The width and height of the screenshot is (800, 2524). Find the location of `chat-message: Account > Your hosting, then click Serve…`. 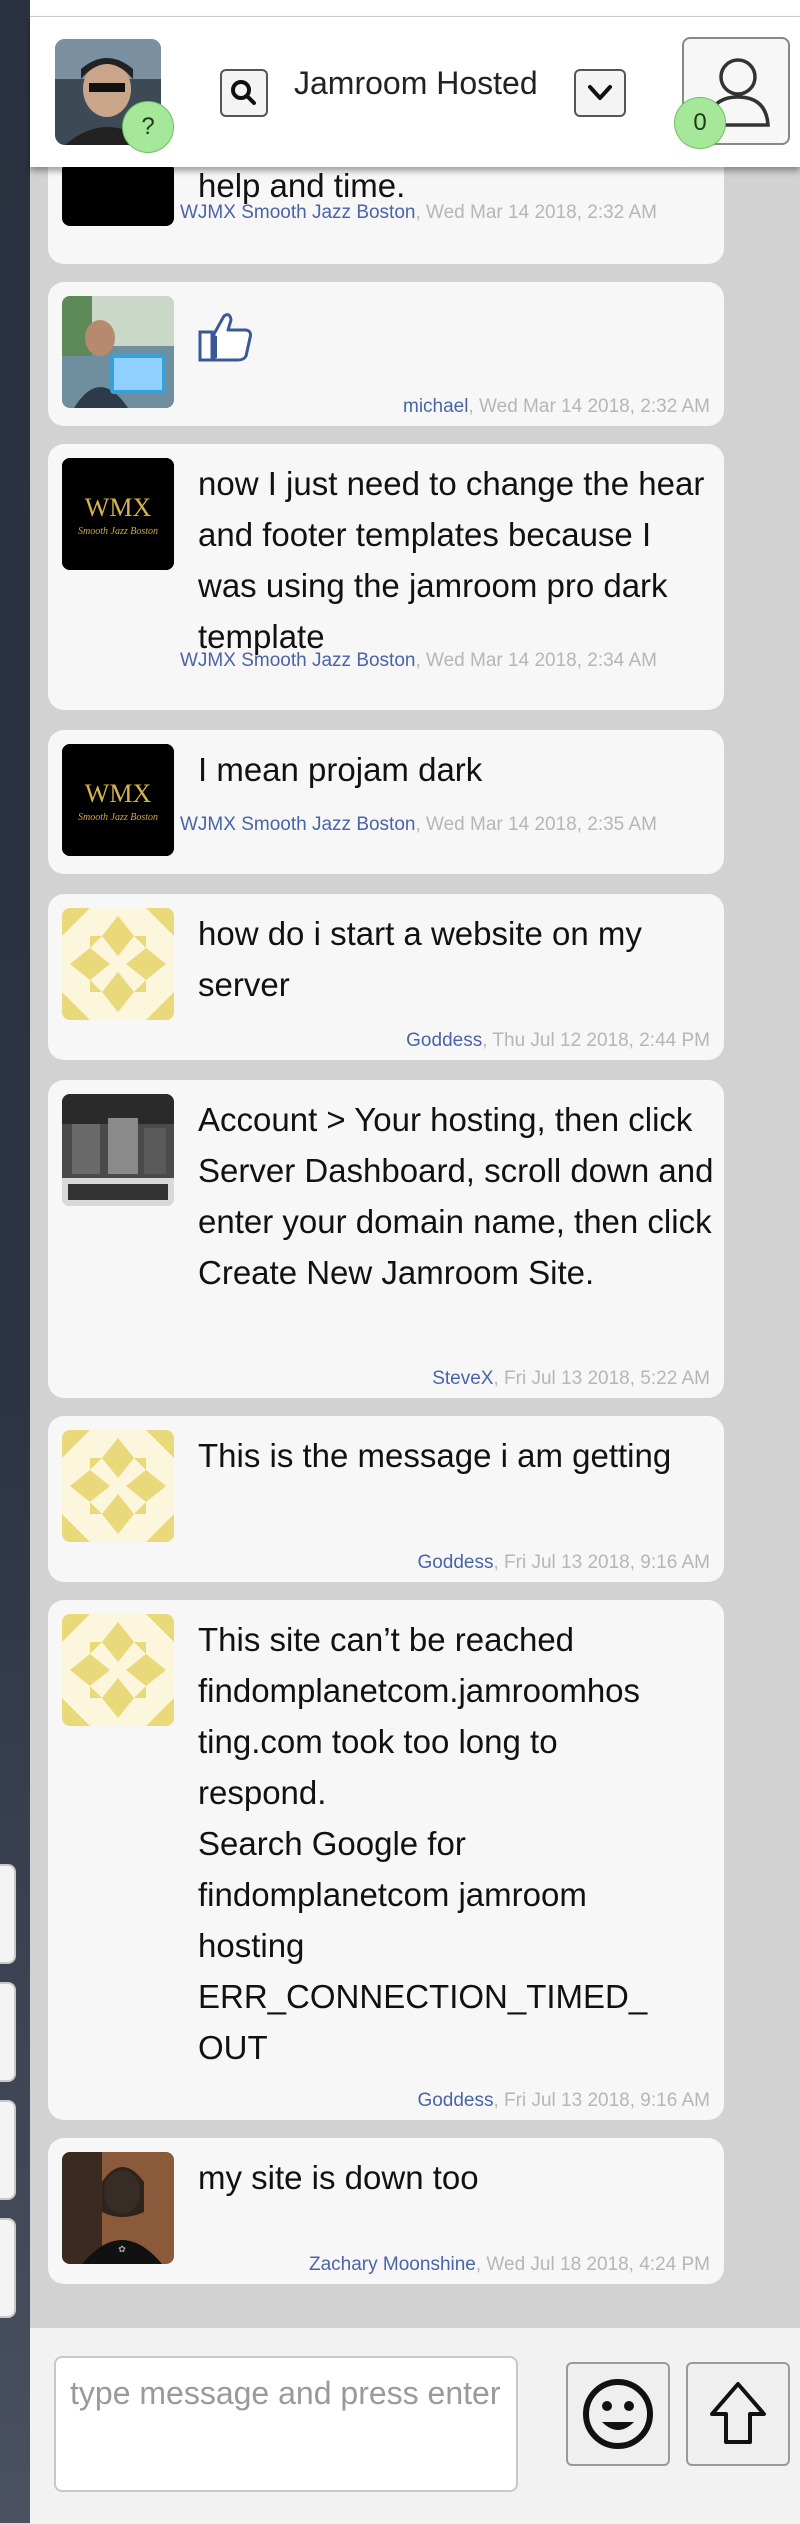

chat-message: Account > Your hosting, then click Serve… is located at coordinates (386, 1239).